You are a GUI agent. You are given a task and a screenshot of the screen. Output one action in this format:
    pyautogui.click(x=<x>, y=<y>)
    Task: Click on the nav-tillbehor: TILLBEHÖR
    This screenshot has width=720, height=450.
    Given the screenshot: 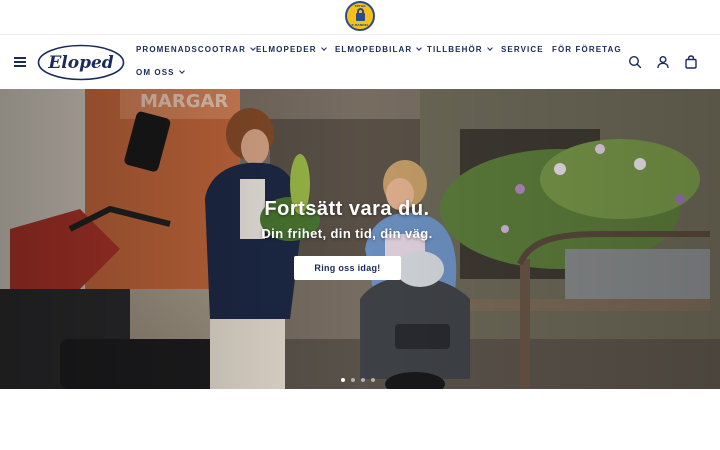 What is the action you would take?
    pyautogui.click(x=460, y=49)
    